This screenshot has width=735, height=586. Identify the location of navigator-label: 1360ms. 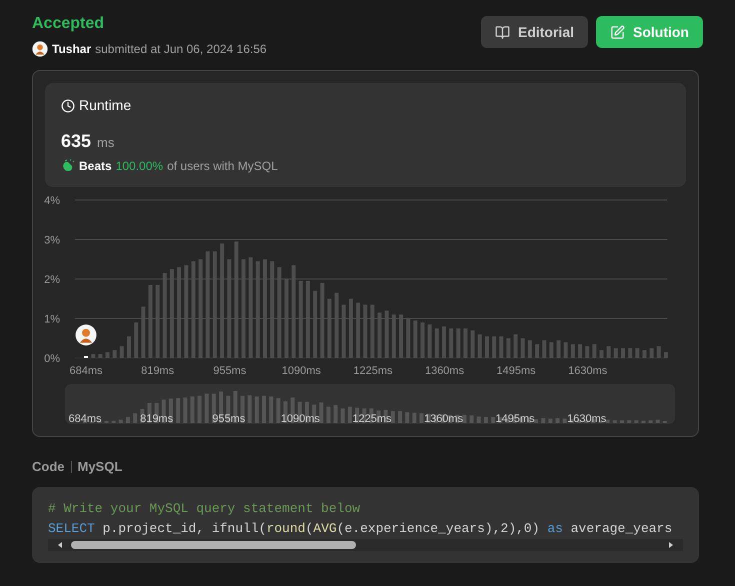
(444, 418).